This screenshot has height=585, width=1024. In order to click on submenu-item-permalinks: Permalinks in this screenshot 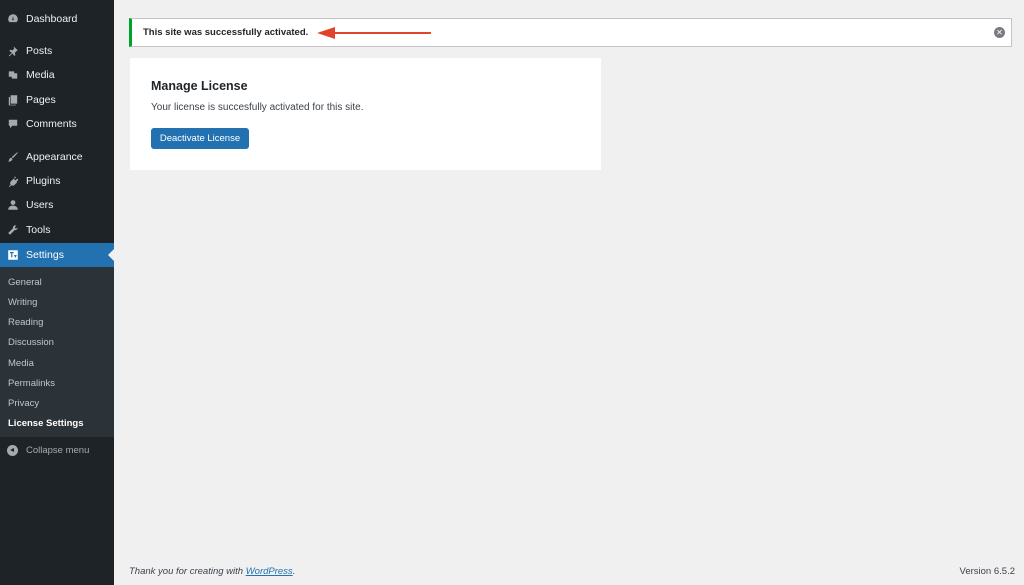, I will do `click(31, 383)`.